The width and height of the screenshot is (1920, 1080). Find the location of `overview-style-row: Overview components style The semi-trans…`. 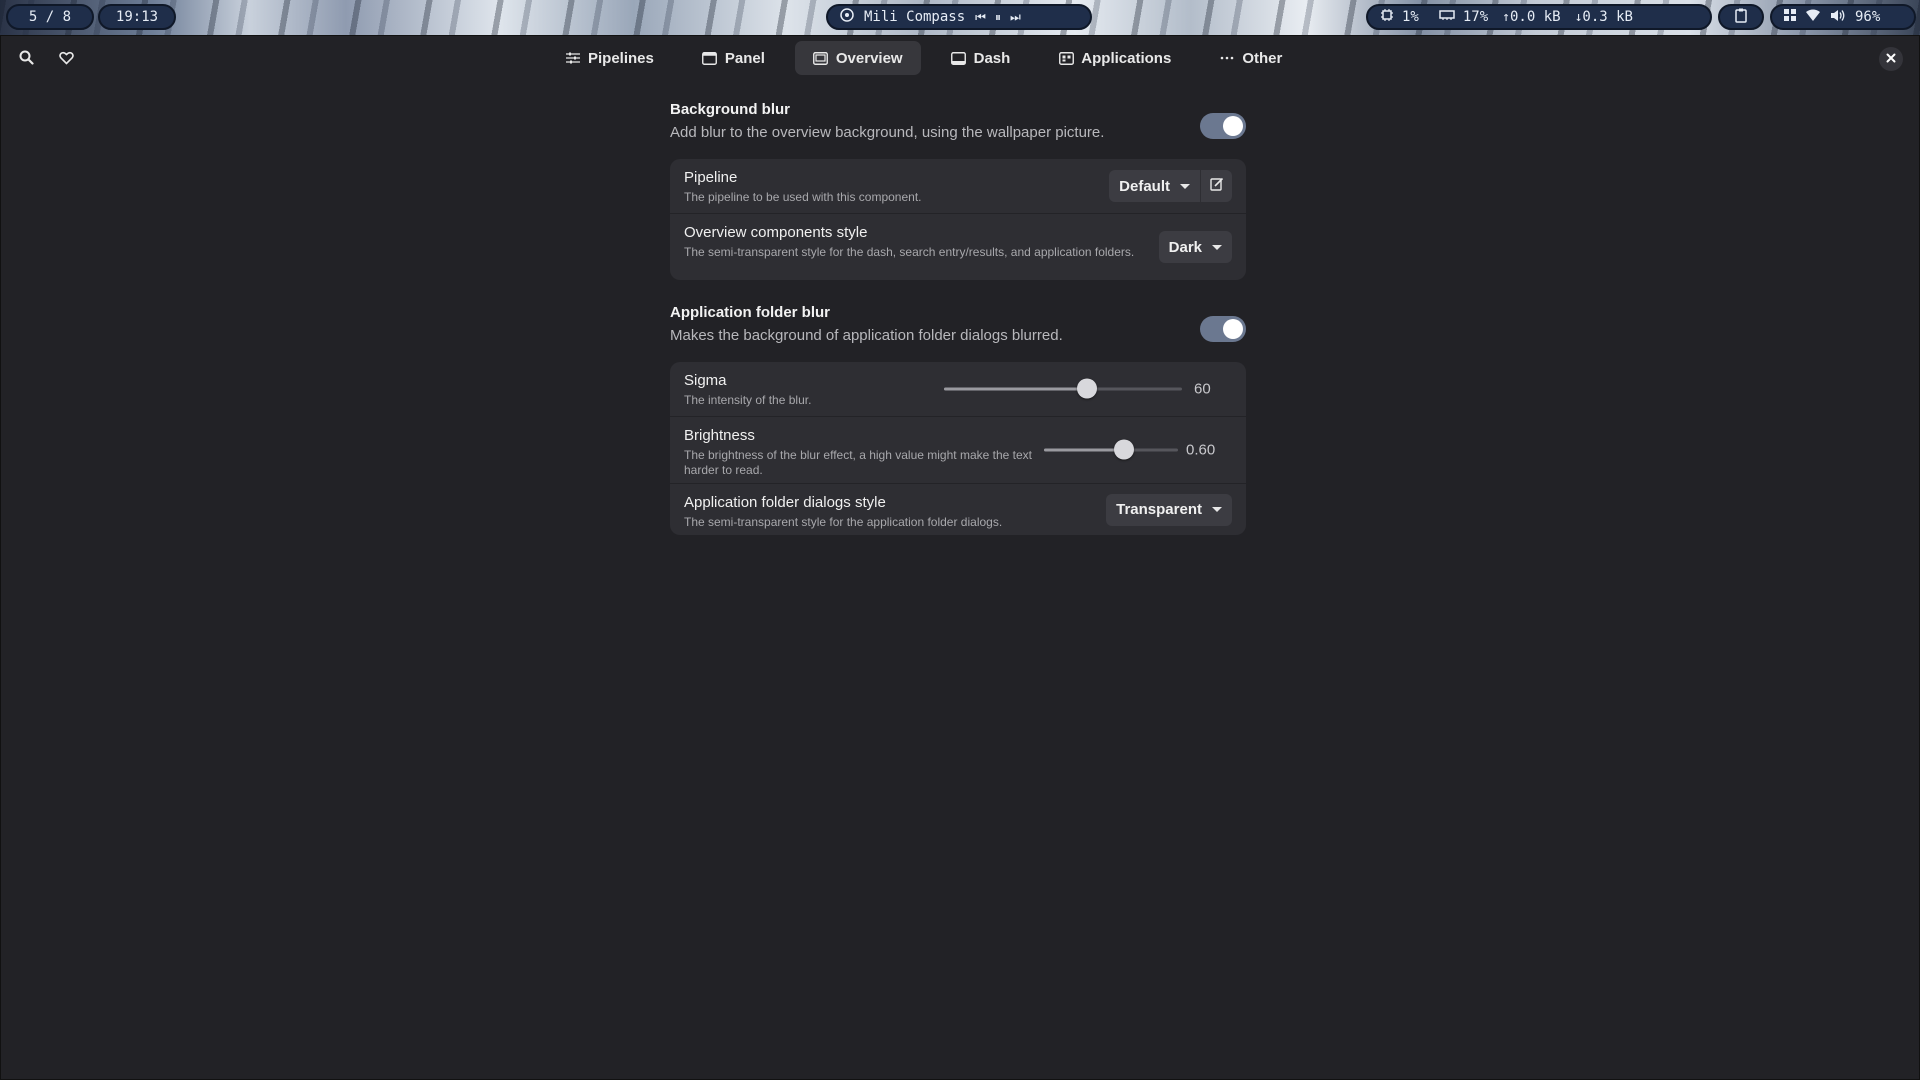

overview-style-row: Overview components style The semi-trans… is located at coordinates (958, 246).